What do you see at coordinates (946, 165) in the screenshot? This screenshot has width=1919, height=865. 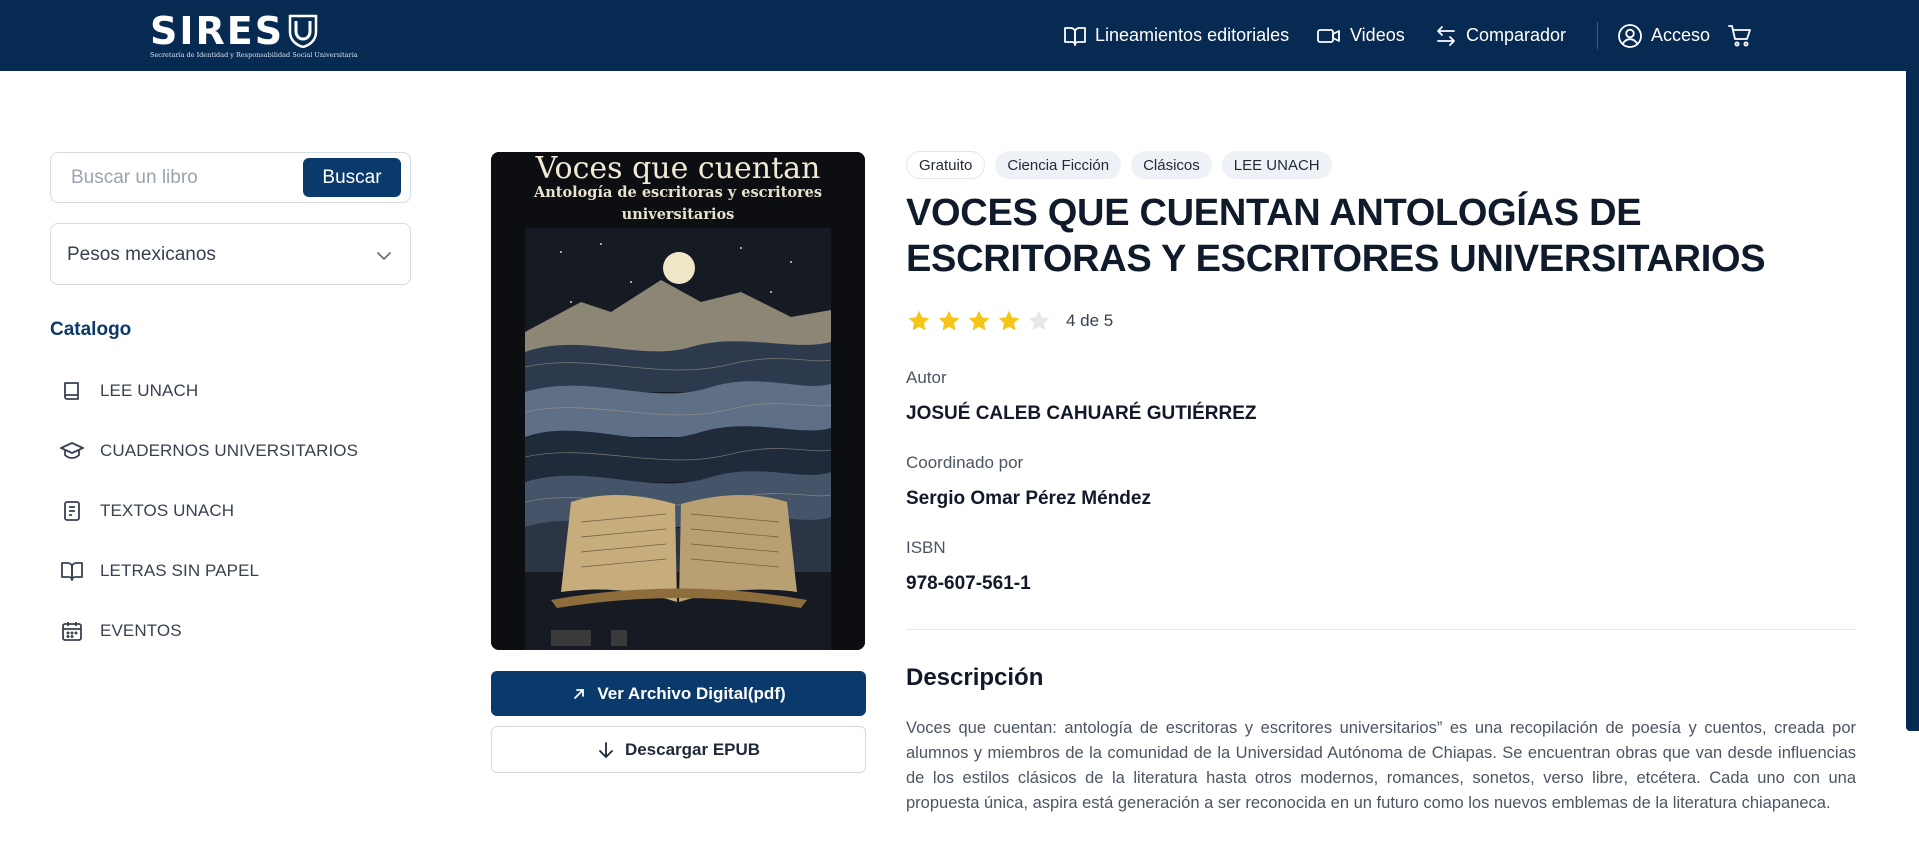 I see `tag-gratuito: Gratuito` at bounding box center [946, 165].